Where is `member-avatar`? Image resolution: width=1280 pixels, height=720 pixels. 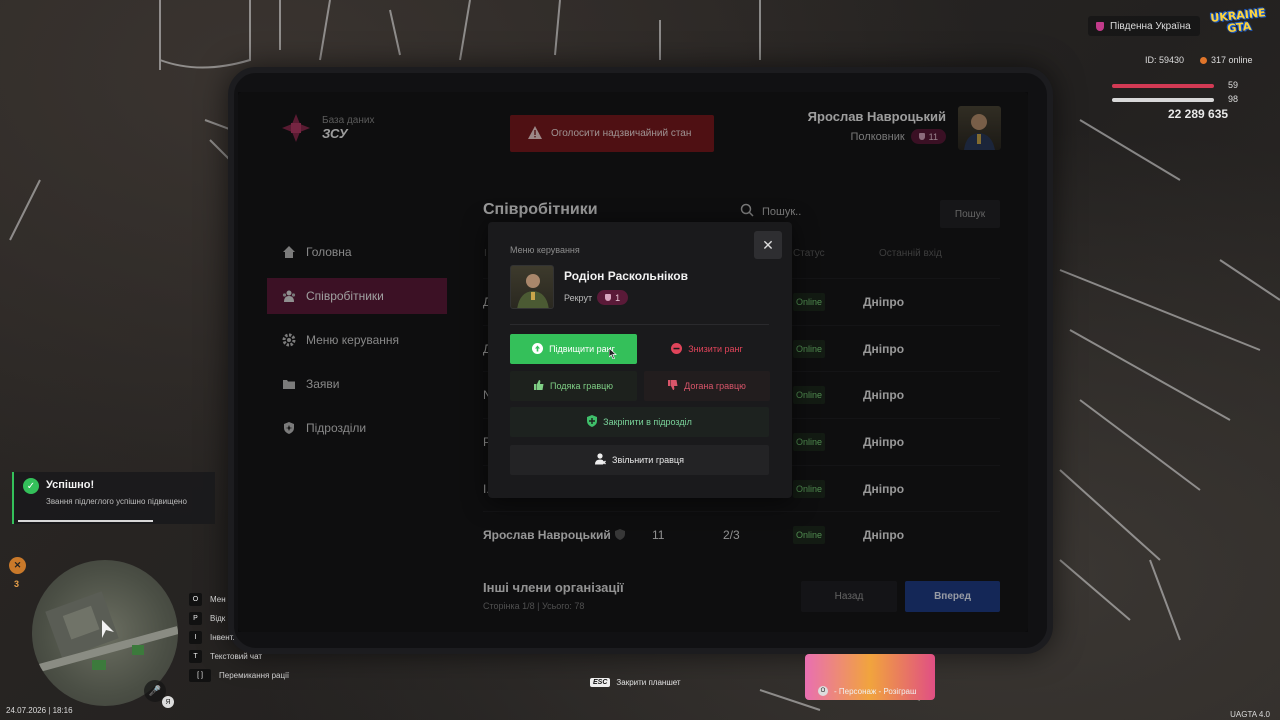 member-avatar is located at coordinates (532, 287).